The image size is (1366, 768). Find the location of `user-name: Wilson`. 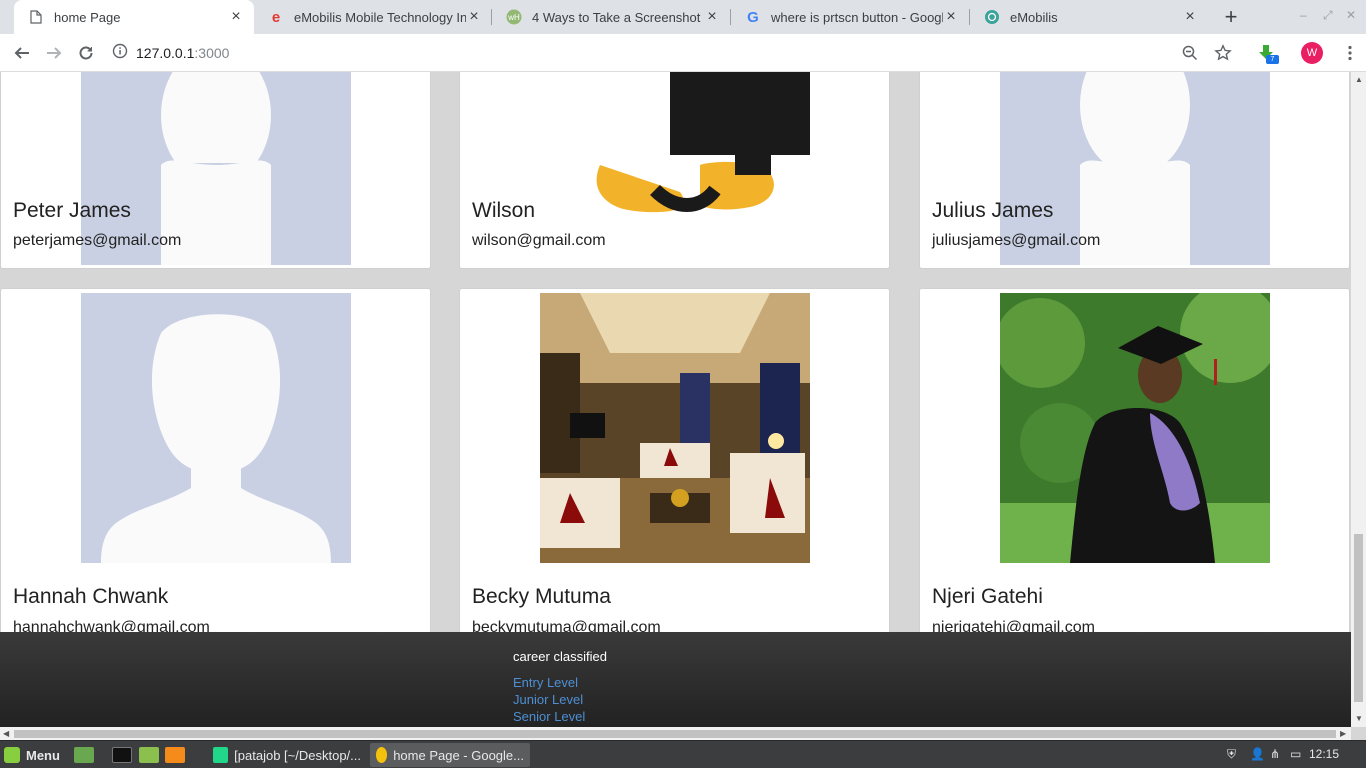

user-name: Wilson is located at coordinates (504, 210).